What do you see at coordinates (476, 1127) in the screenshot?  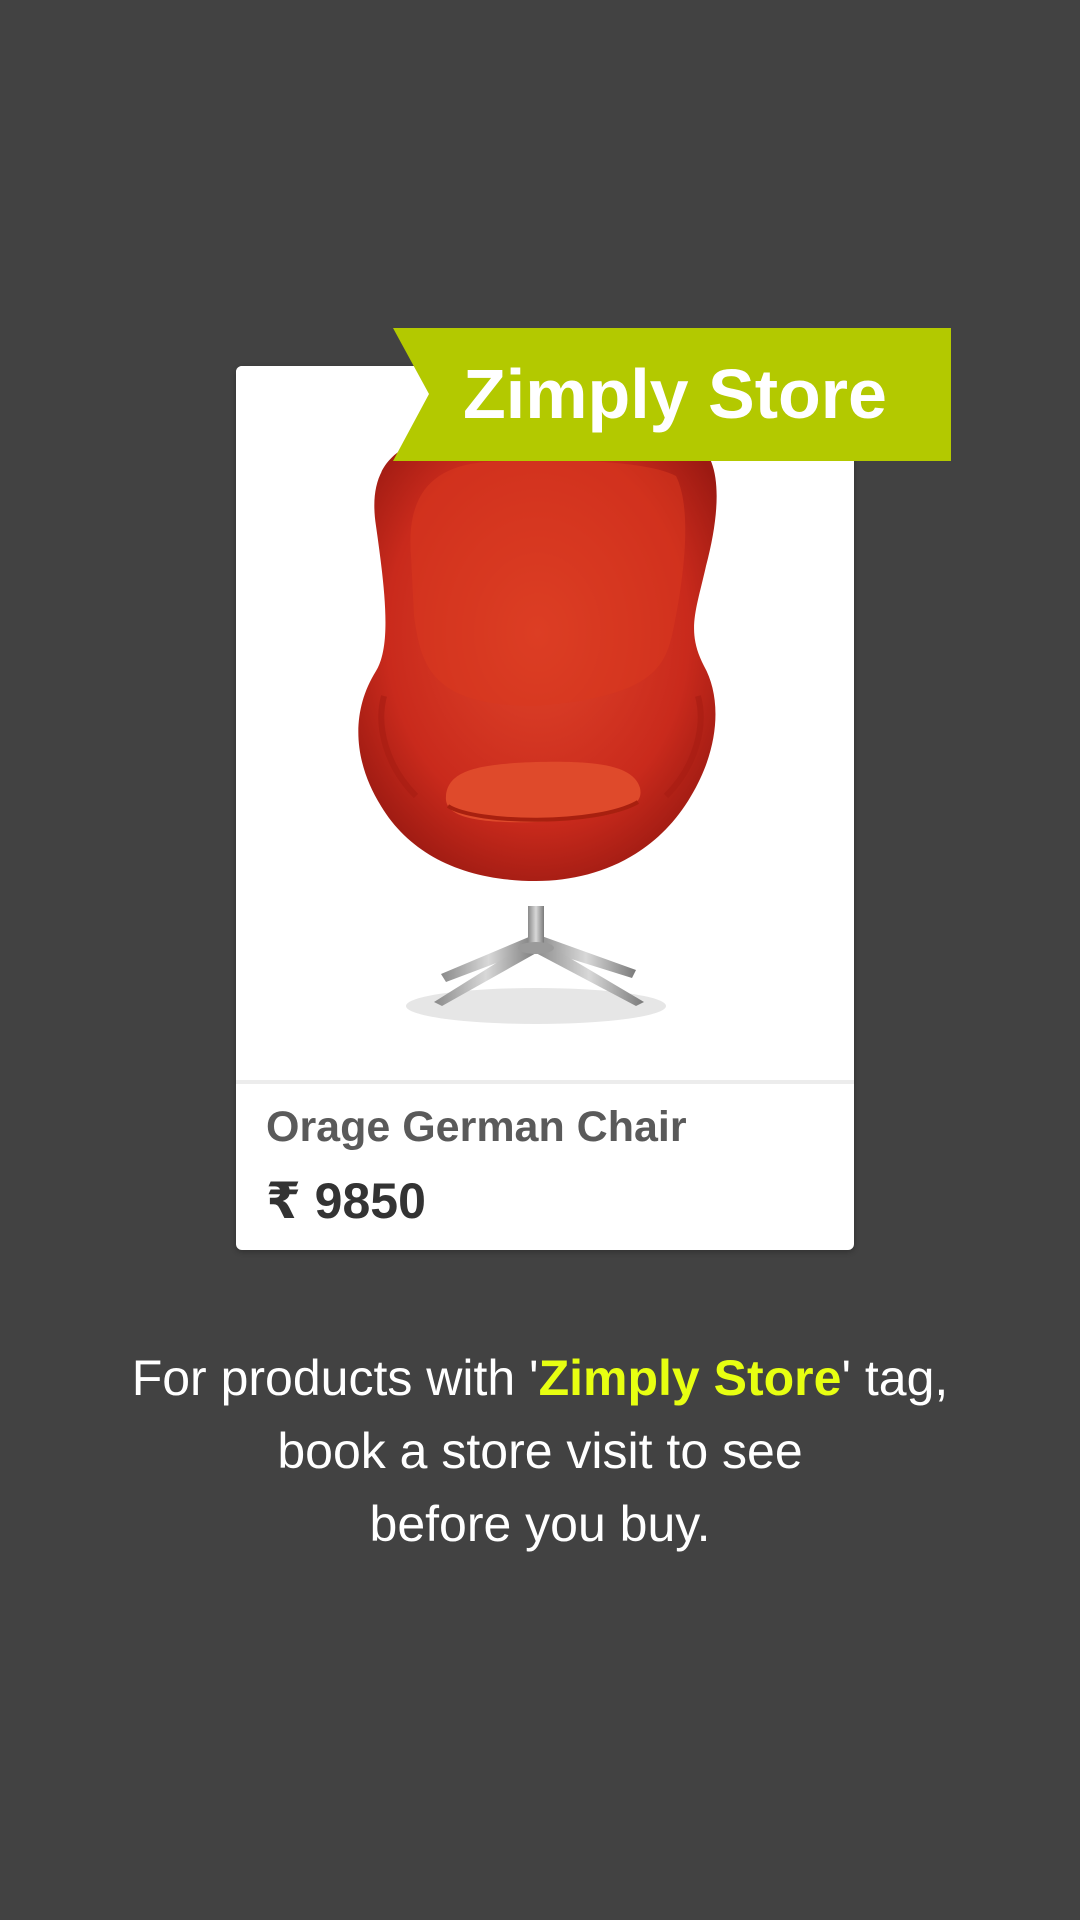 I see `product-name: Orage German Chair` at bounding box center [476, 1127].